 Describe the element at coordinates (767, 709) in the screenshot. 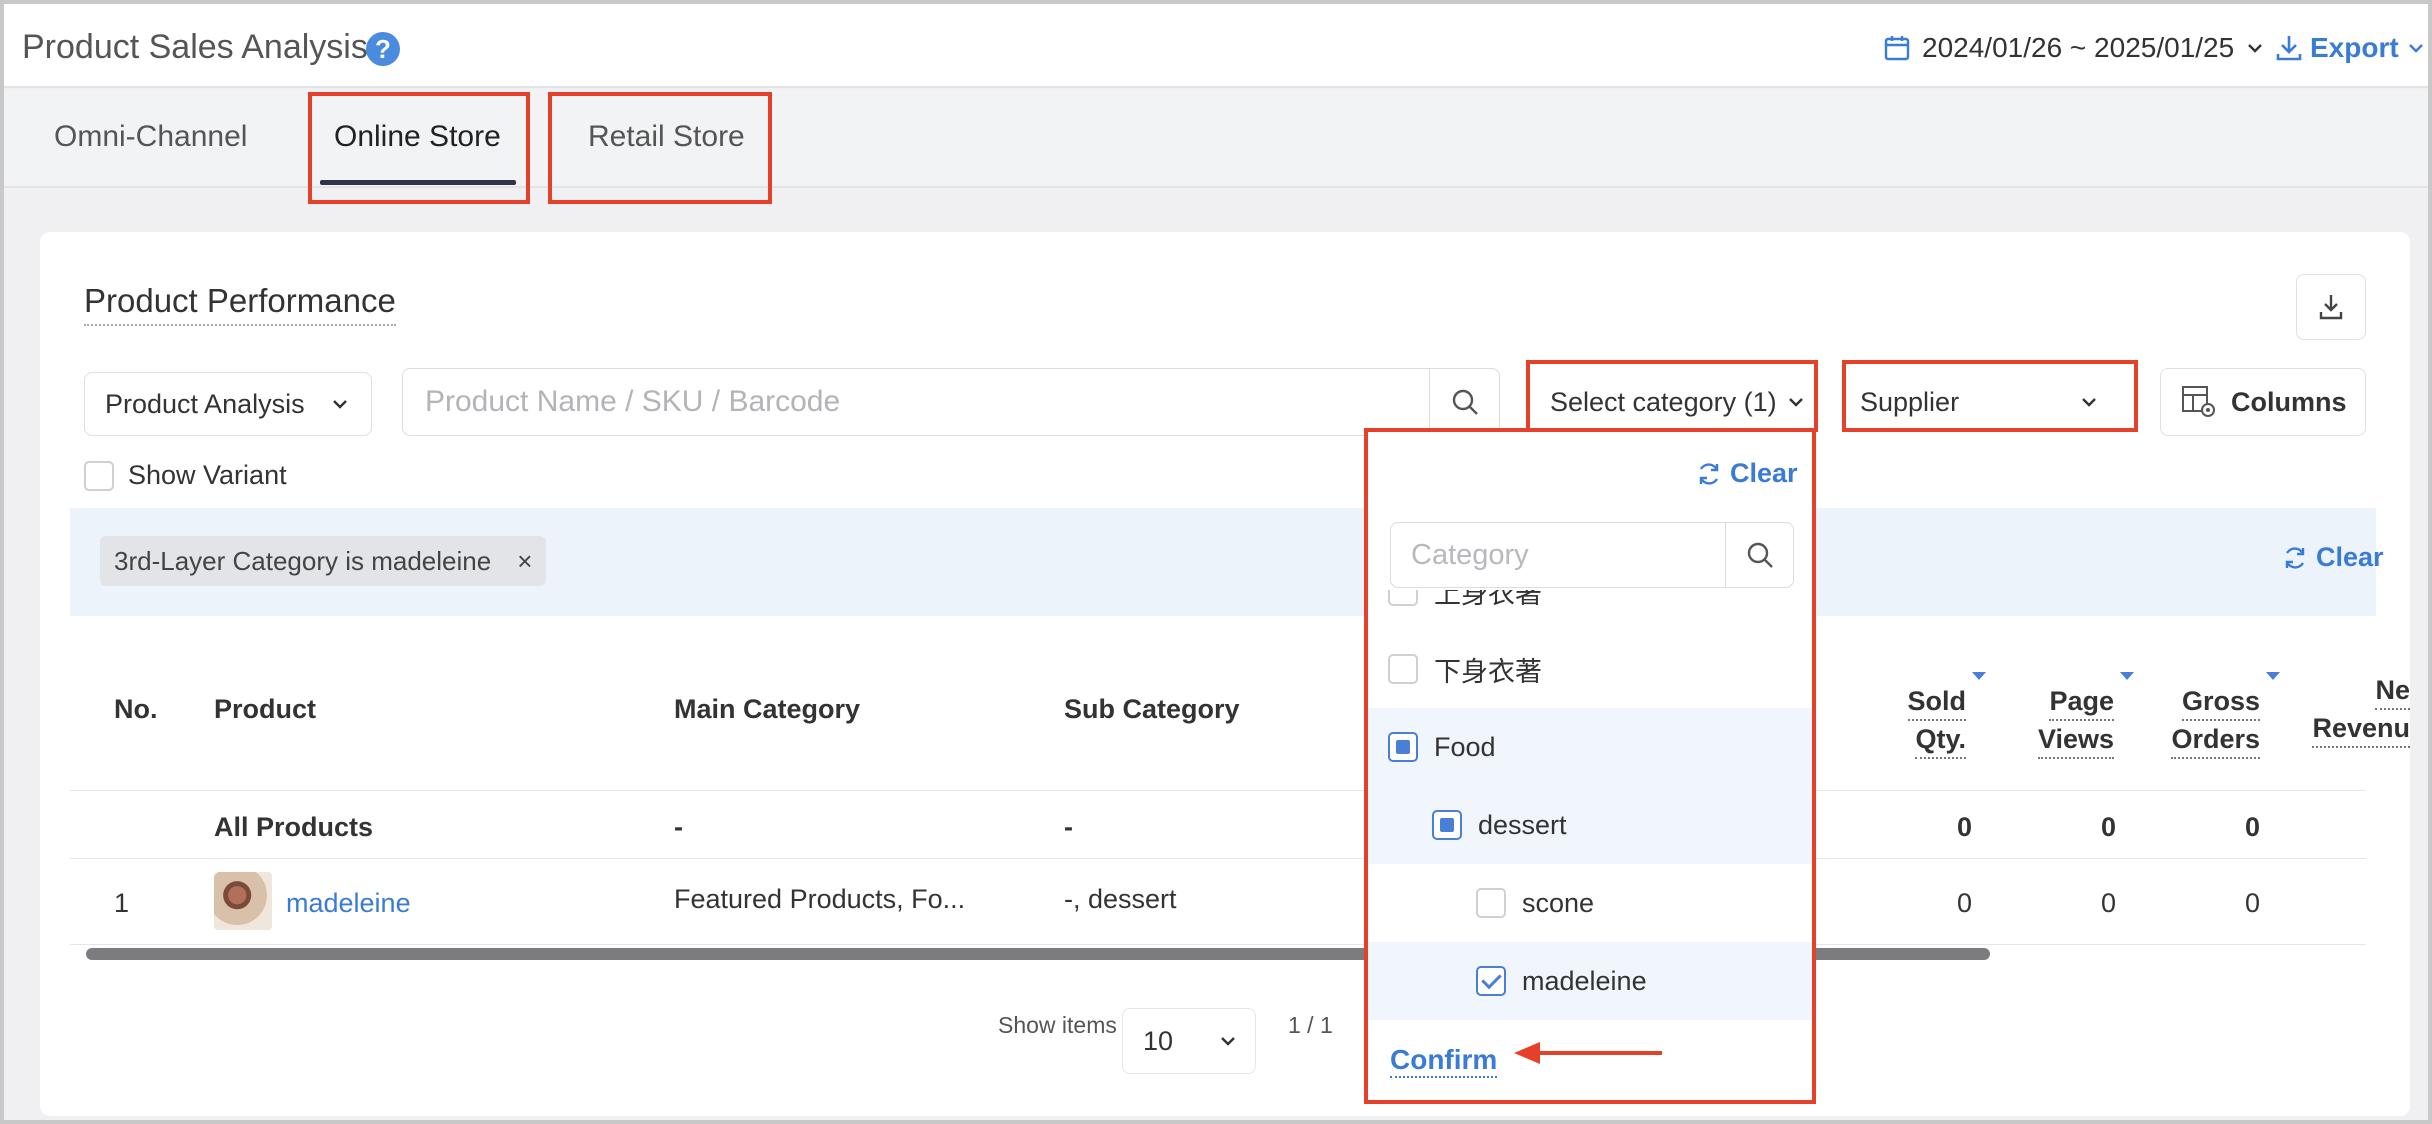

I see `column-header-main-category: Main Category` at that location.